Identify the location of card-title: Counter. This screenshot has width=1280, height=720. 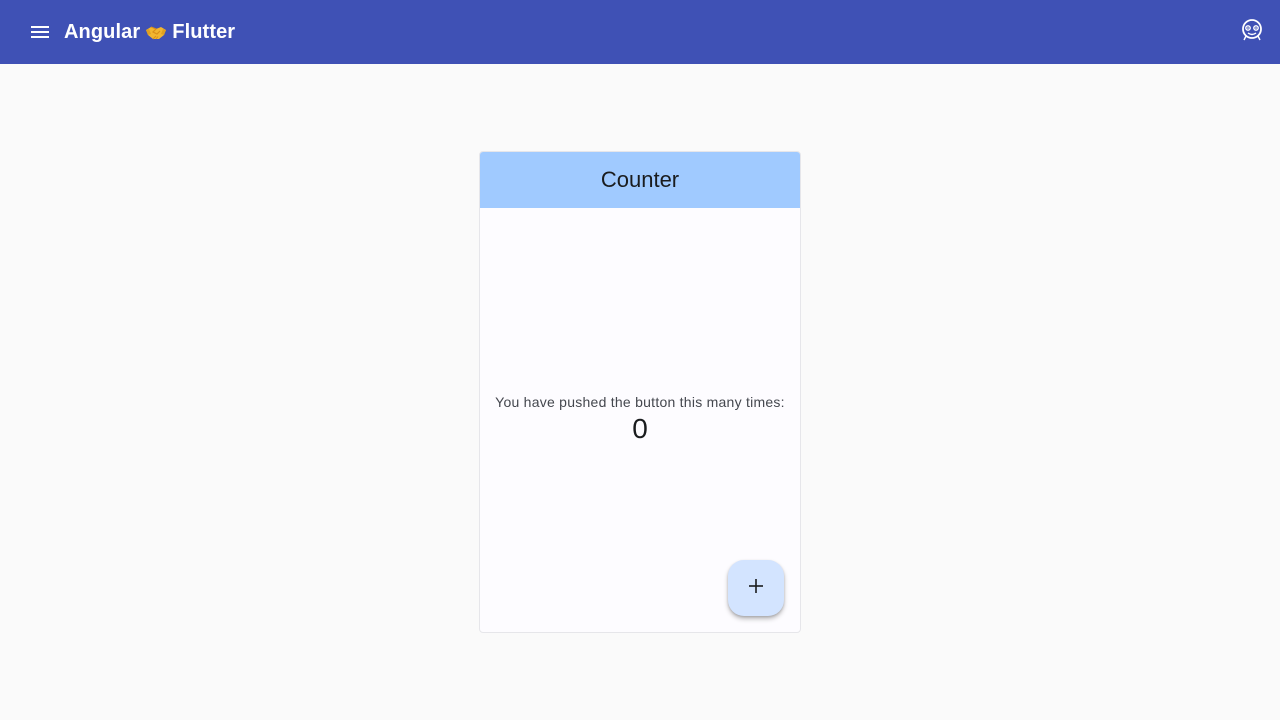
(640, 180).